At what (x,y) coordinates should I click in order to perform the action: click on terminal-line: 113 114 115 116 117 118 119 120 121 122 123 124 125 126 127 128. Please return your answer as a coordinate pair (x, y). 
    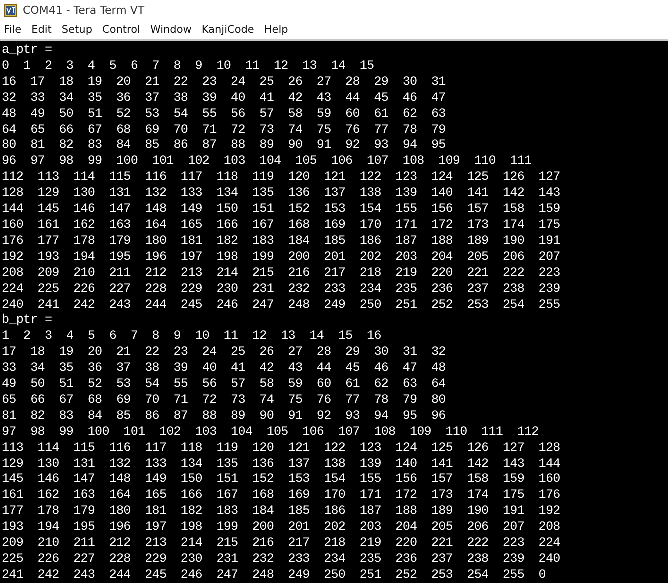
    Looking at the image, I should click on (281, 448).